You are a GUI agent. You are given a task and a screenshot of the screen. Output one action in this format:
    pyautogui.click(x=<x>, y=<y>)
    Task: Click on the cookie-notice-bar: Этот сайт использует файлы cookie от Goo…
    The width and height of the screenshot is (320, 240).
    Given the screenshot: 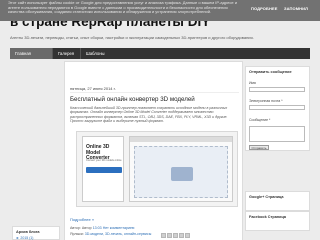 What is the action you would take?
    pyautogui.click(x=160, y=10)
    